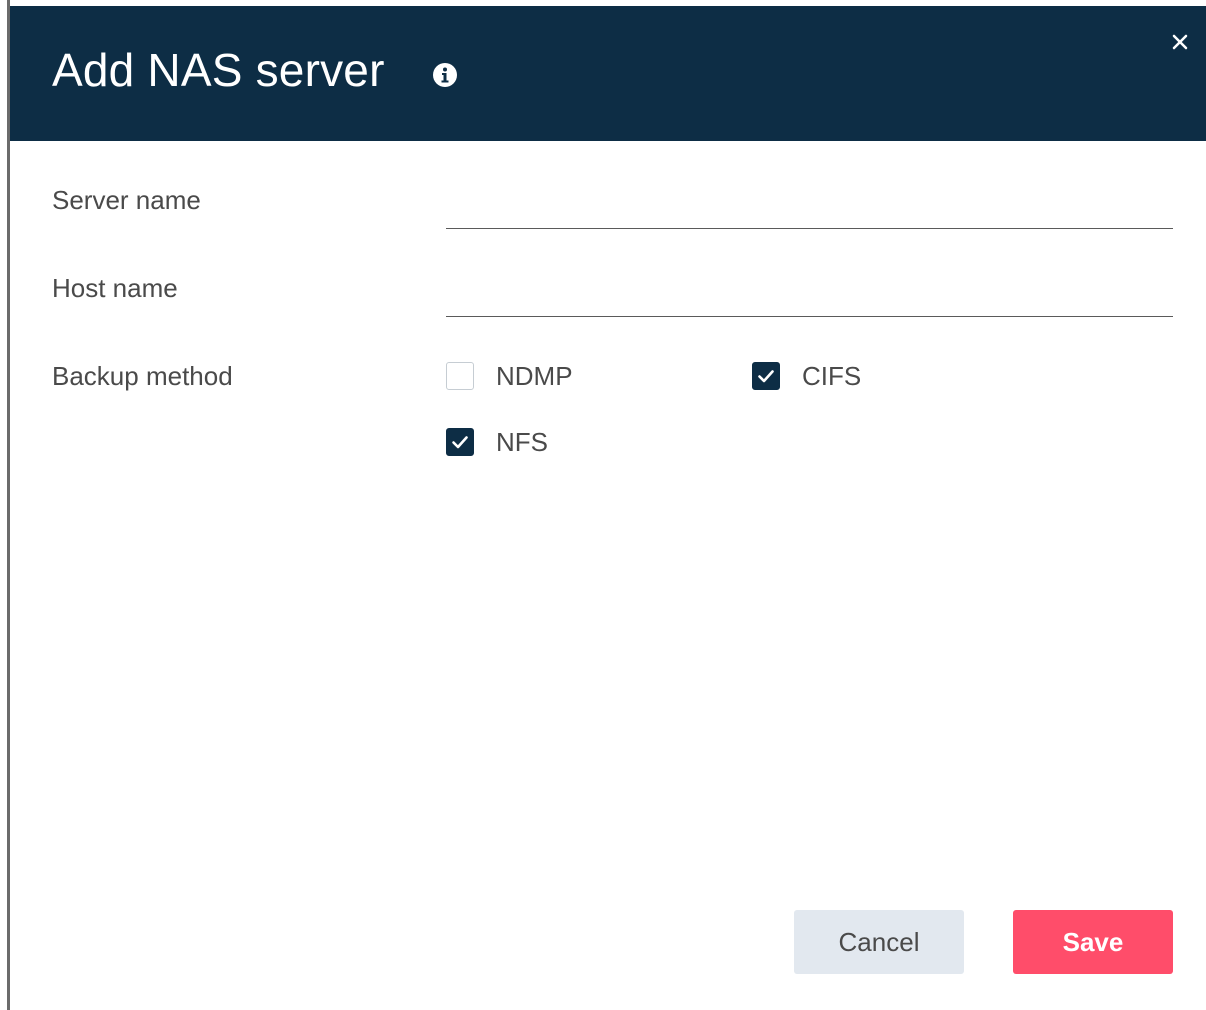 Image resolution: width=1206 pixels, height=1010 pixels. Describe the element at coordinates (1180, 42) in the screenshot. I see `close-icon` at that location.